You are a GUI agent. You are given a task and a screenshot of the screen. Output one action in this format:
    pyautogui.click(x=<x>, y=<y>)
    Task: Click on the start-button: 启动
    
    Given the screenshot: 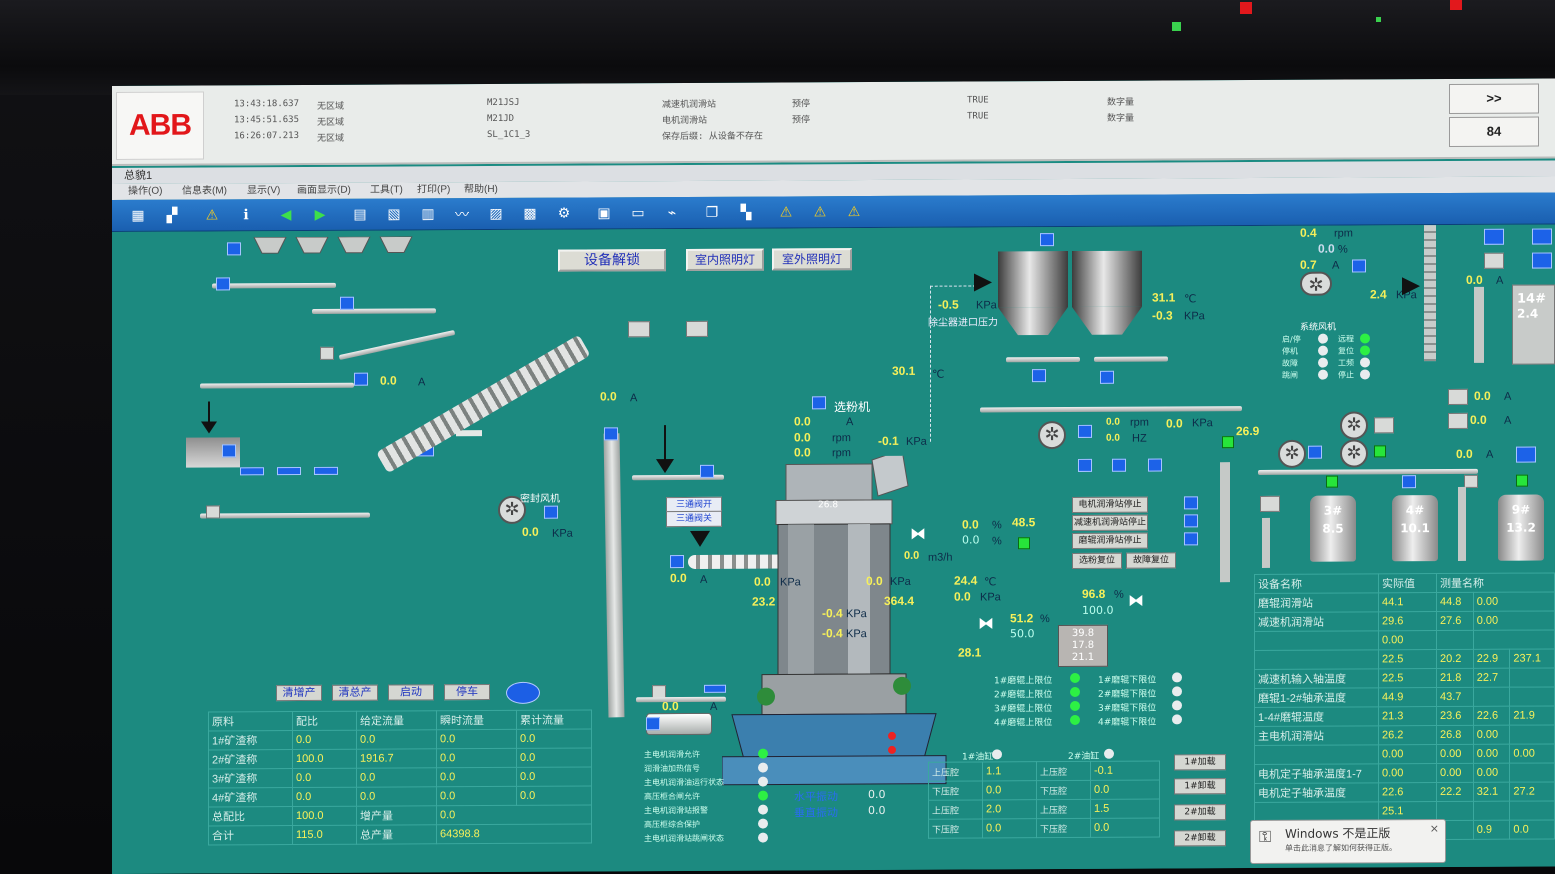 What is the action you would take?
    pyautogui.click(x=411, y=692)
    